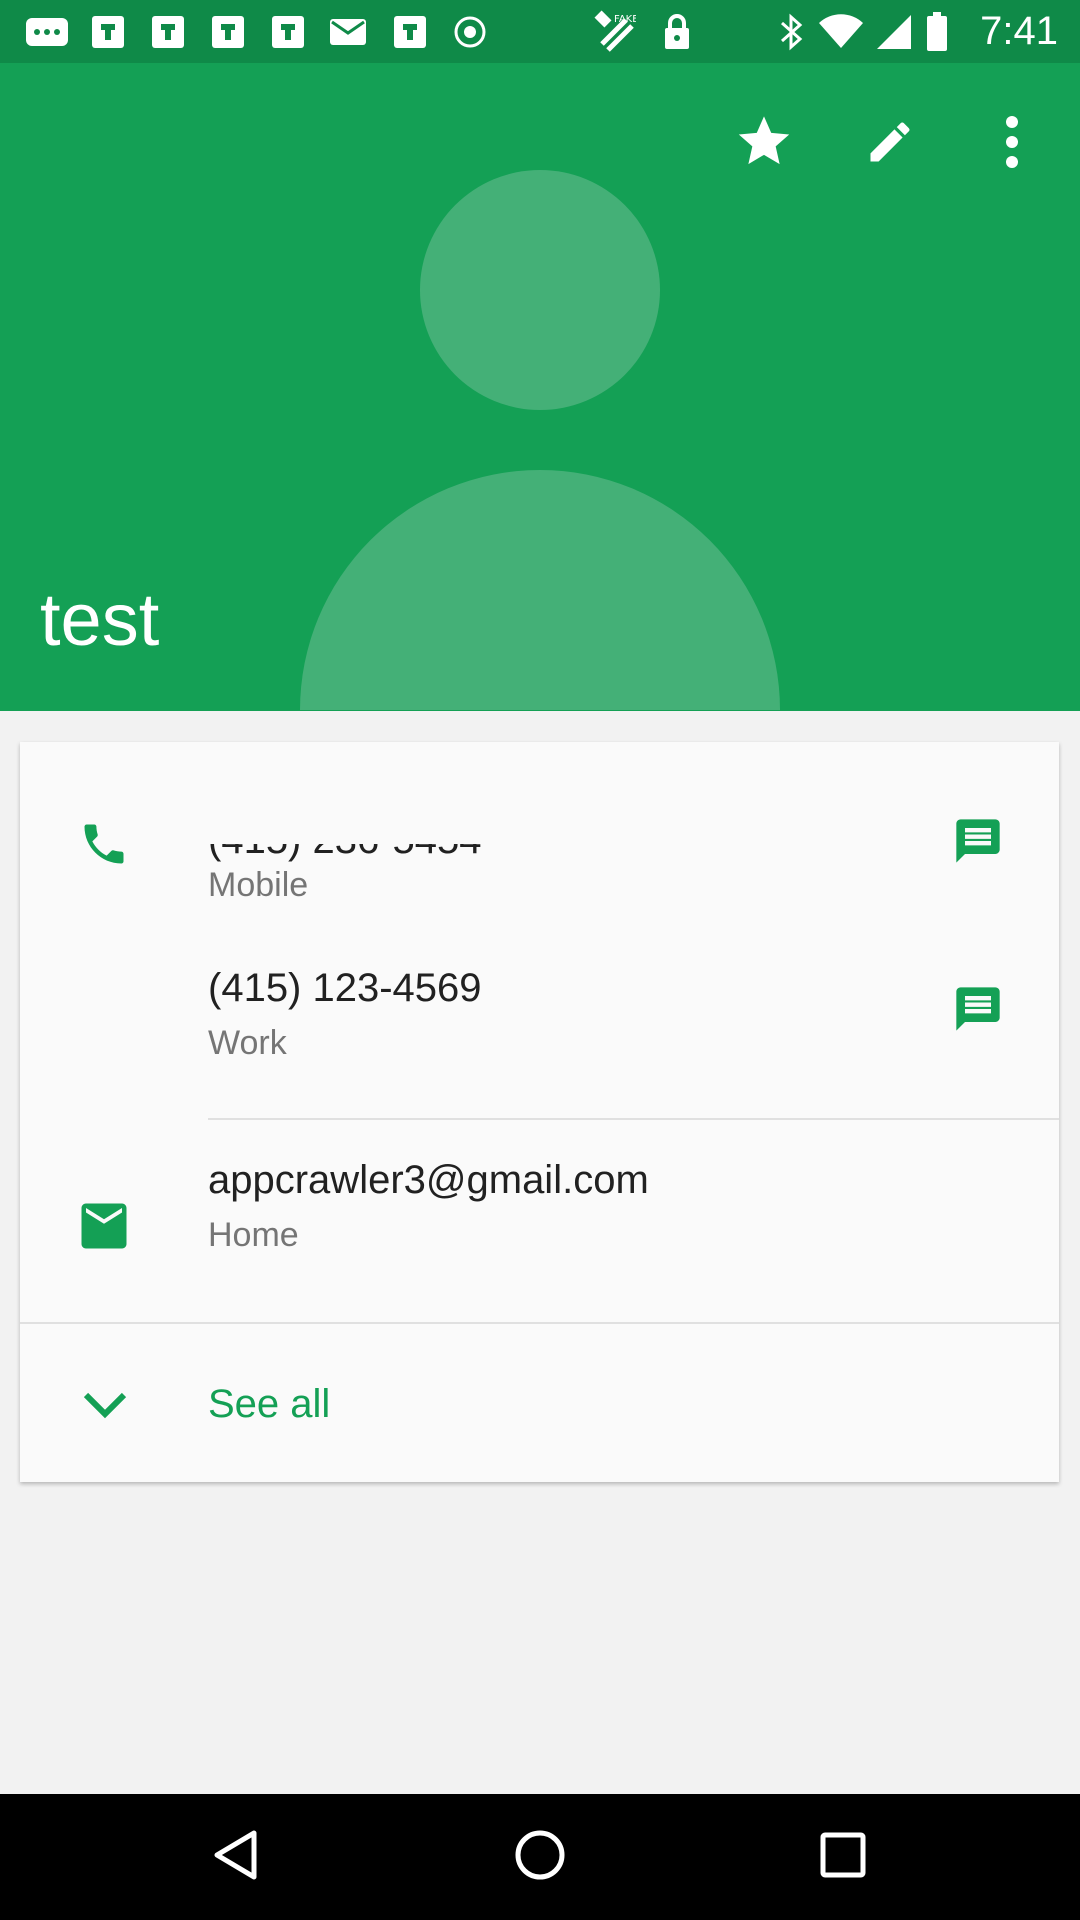 This screenshot has width=1080, height=1920. What do you see at coordinates (841, 32) in the screenshot?
I see `wifi-icon` at bounding box center [841, 32].